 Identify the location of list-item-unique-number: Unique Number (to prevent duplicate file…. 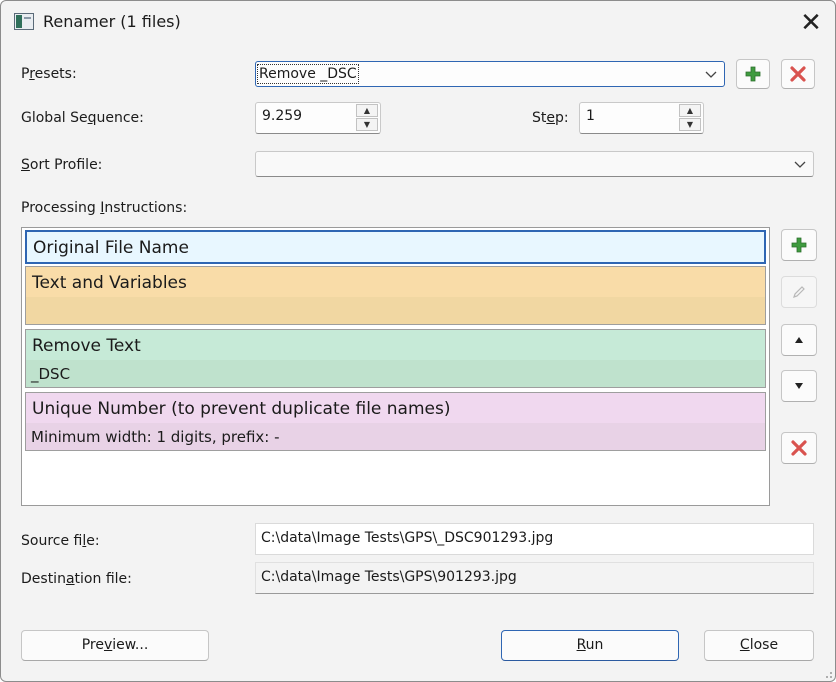
(395, 421).